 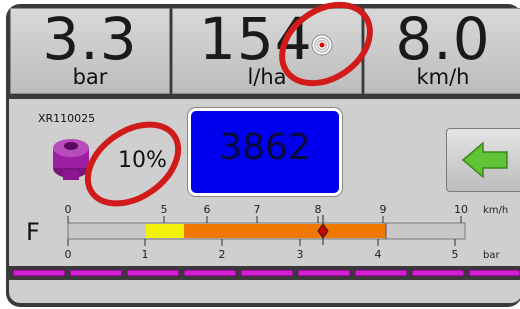 What do you see at coordinates (491, 255) in the screenshot?
I see `pressure-scale-unit: bar` at bounding box center [491, 255].